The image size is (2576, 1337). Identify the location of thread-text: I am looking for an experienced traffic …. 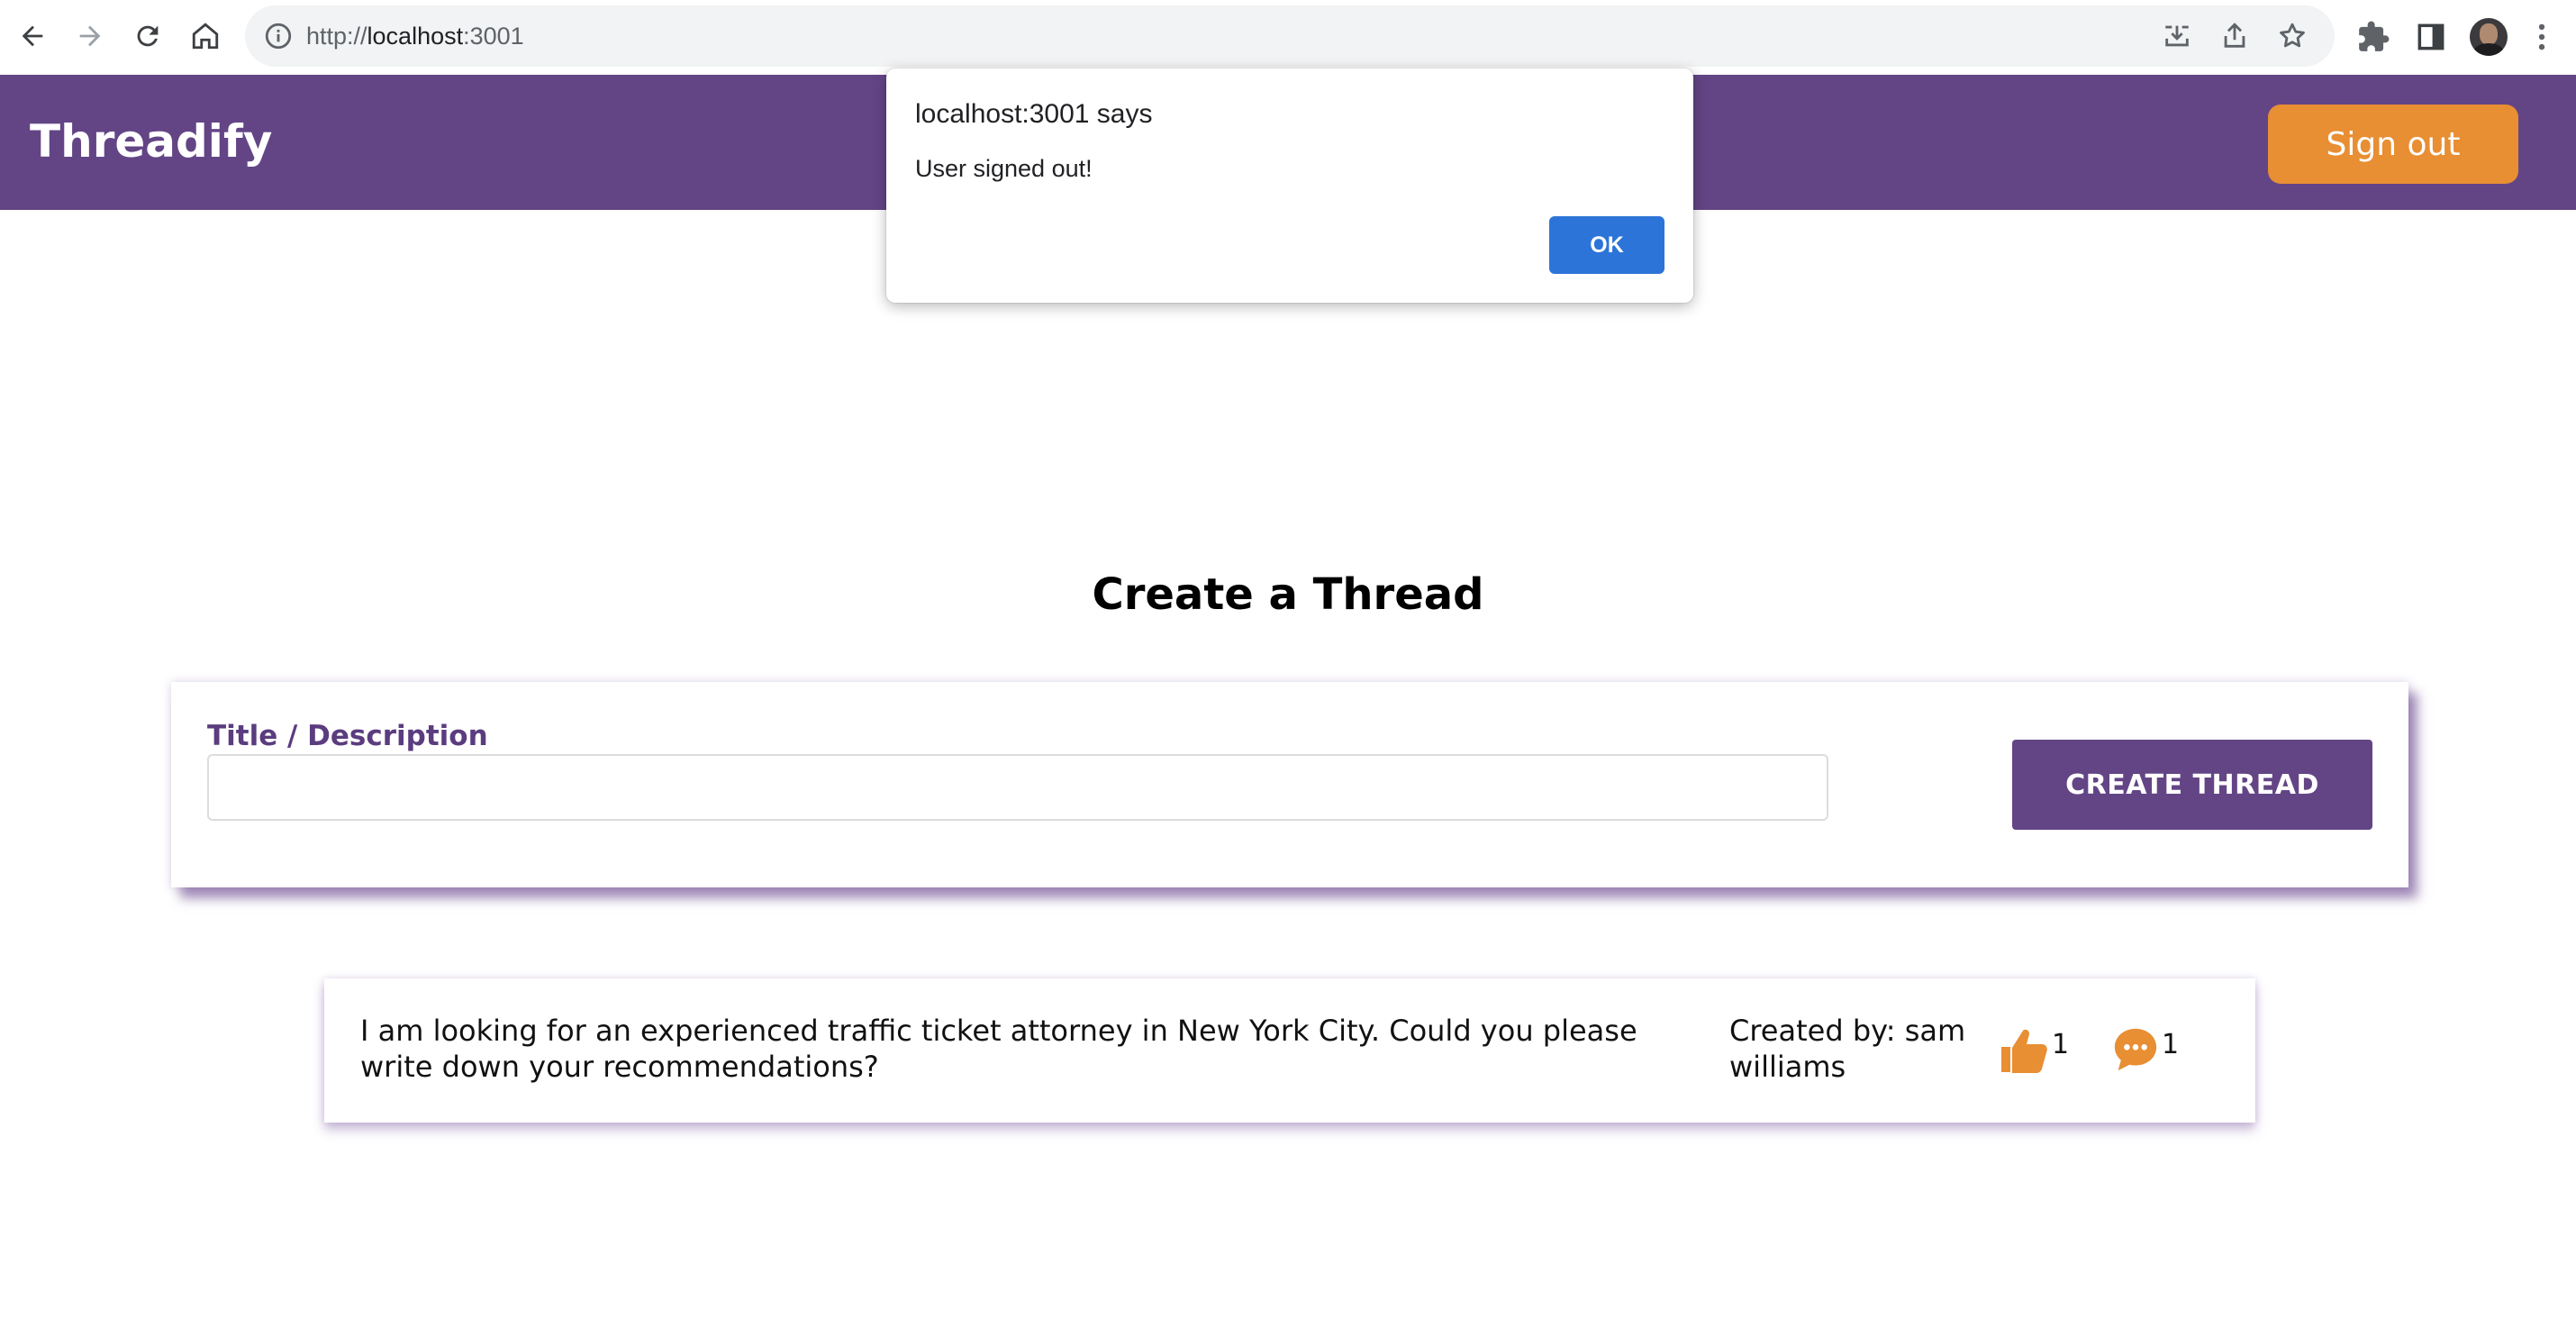
(1017, 1049).